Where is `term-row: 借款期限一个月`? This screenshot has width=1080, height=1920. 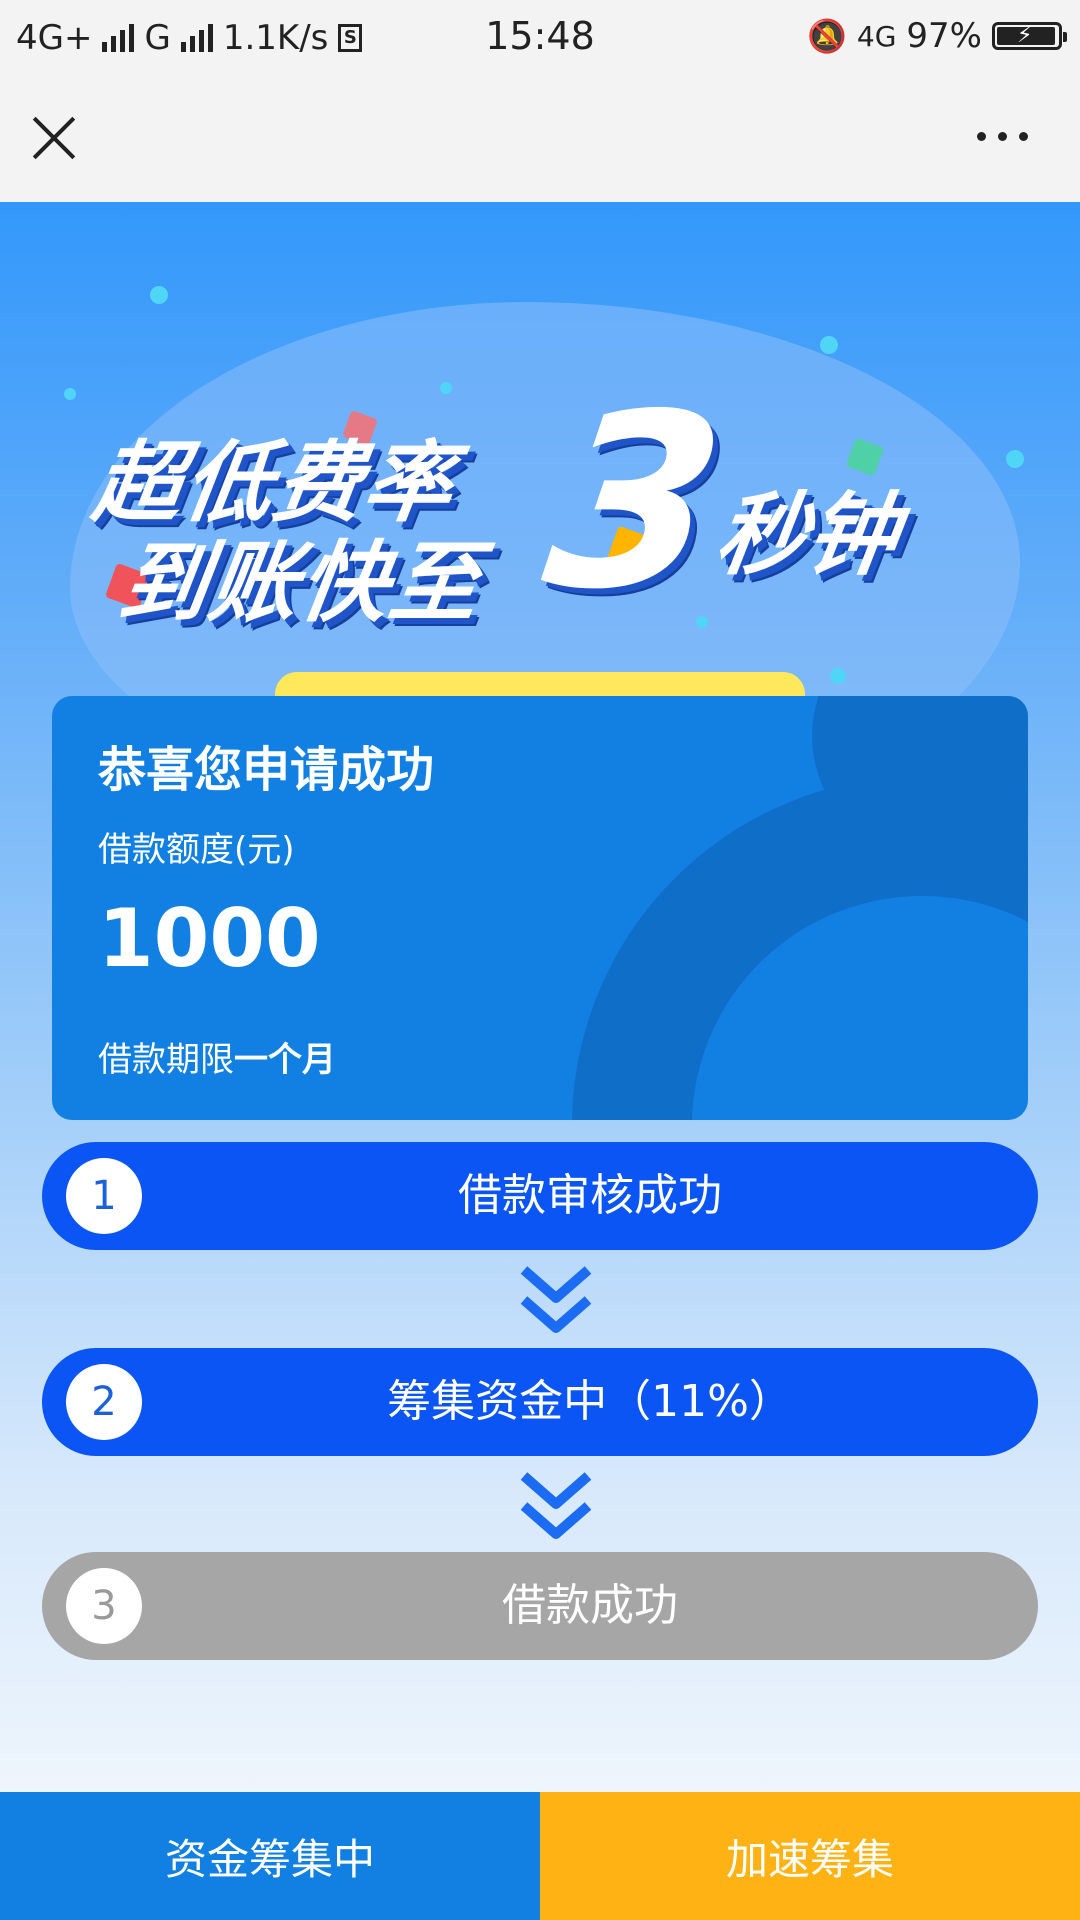
term-row: 借款期限一个月 is located at coordinates (217, 1056).